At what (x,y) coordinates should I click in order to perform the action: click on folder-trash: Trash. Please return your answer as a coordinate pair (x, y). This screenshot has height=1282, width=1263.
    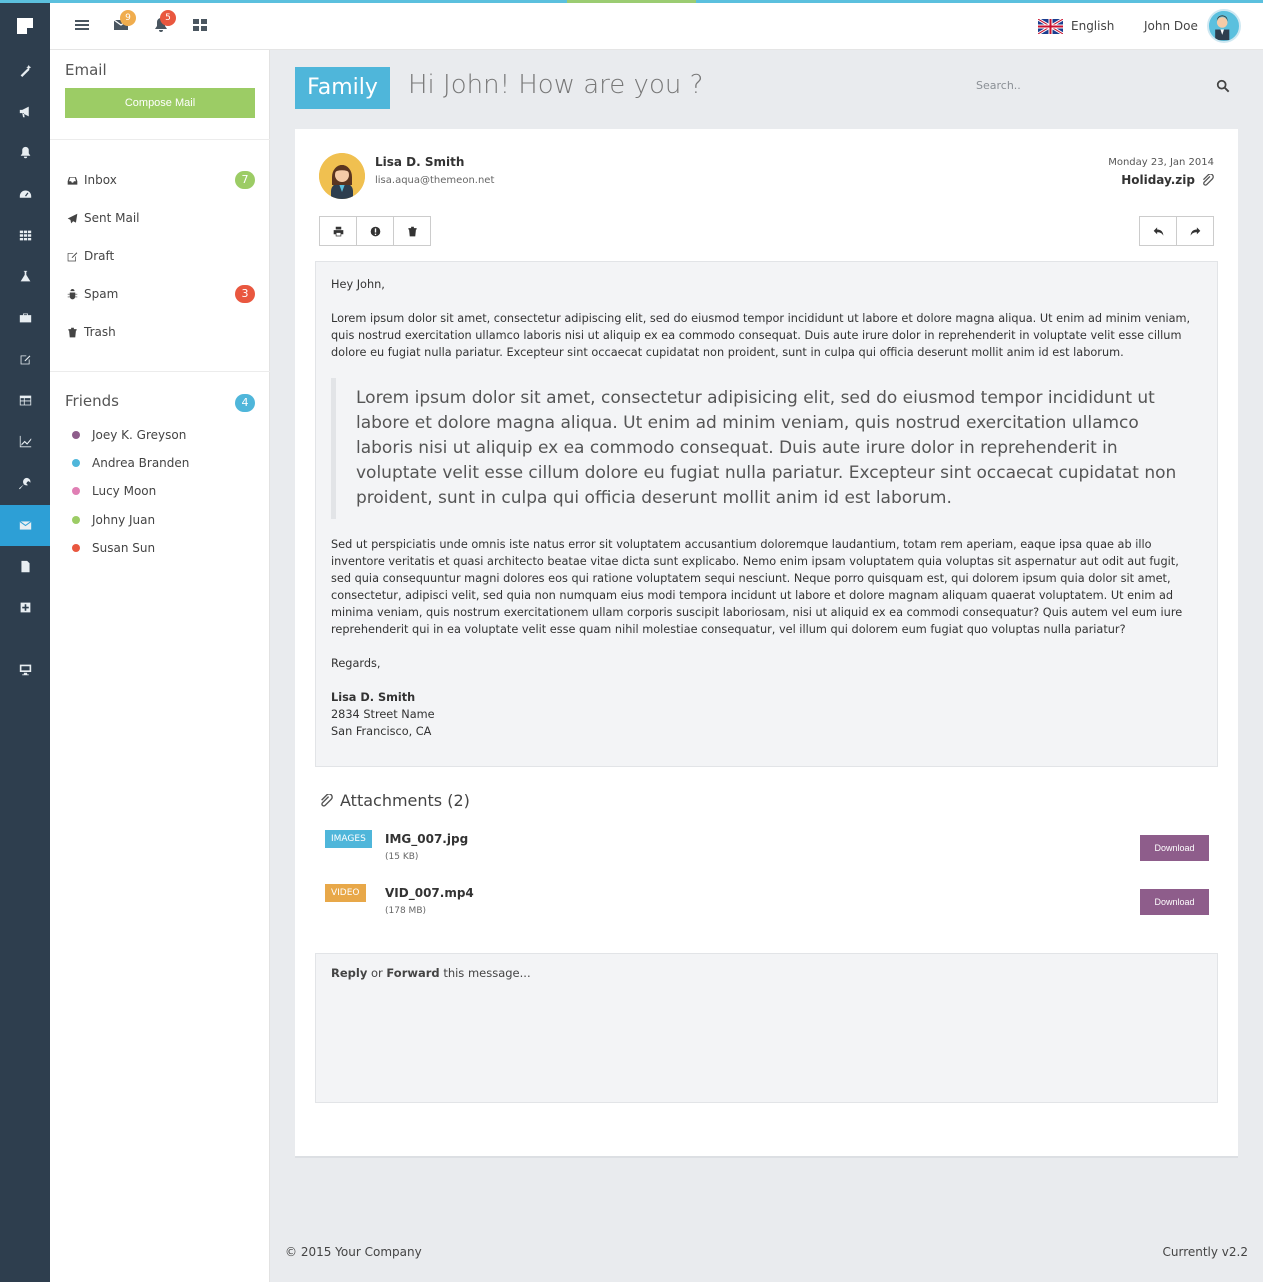
    Looking at the image, I should click on (161, 332).